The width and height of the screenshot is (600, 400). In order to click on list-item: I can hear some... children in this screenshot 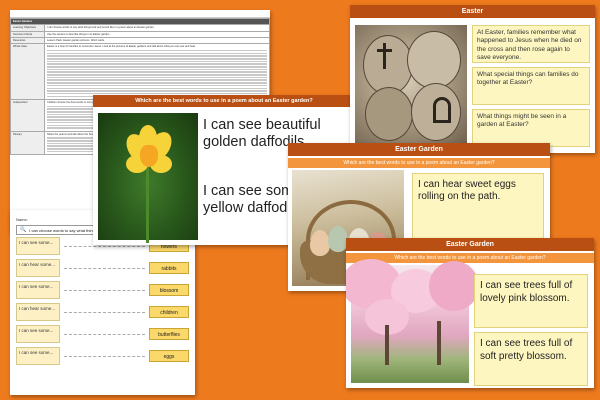, I will do `click(102, 312)`.